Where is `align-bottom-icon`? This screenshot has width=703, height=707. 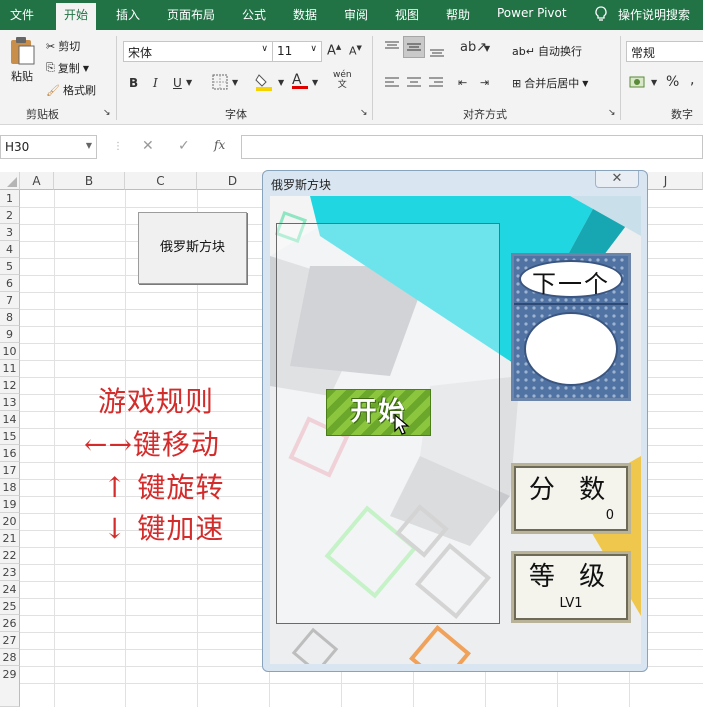 align-bottom-icon is located at coordinates (437, 52).